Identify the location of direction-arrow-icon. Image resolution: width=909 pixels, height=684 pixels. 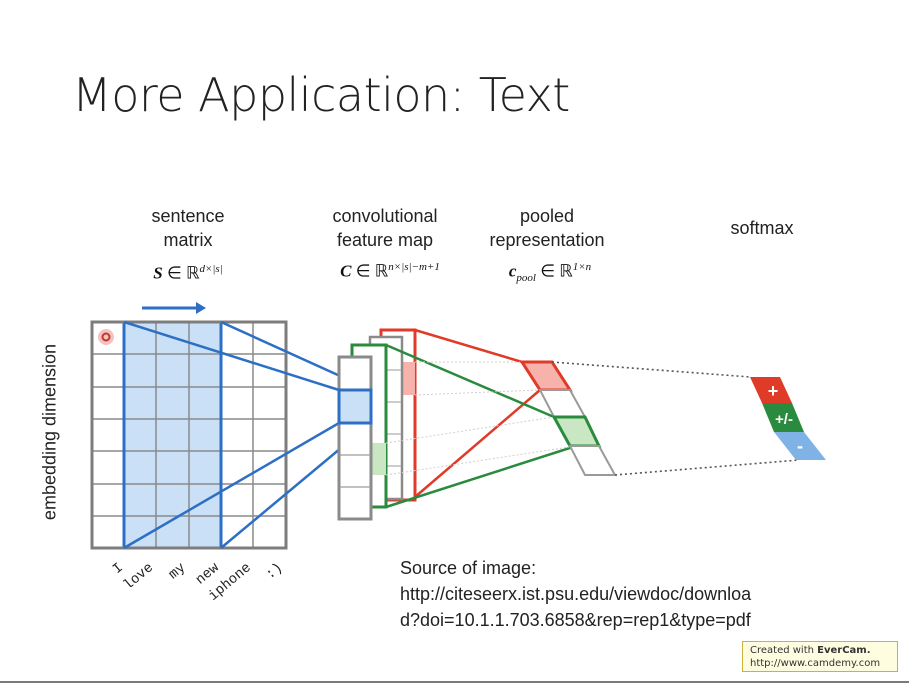
(174, 308).